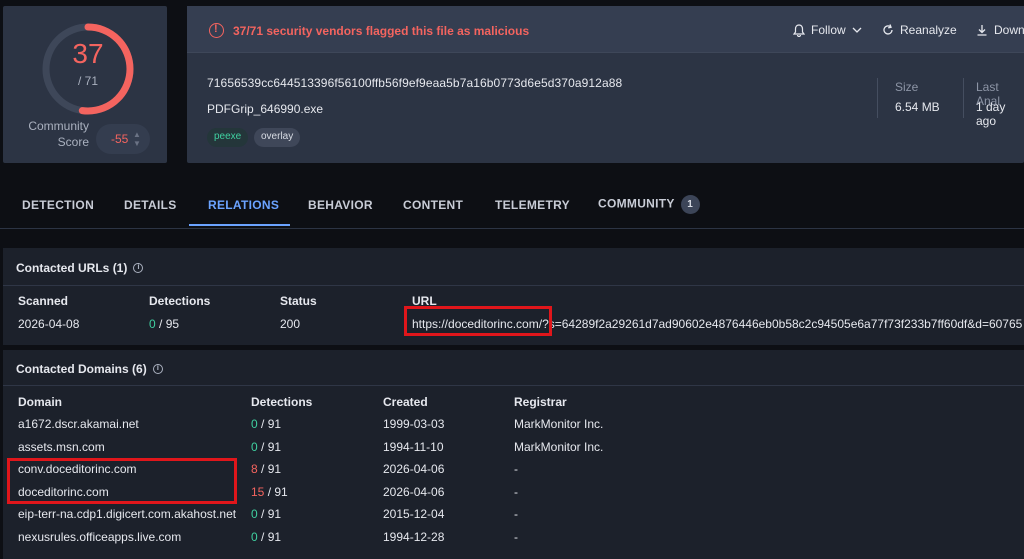 This screenshot has width=1024, height=559. I want to click on domain-link: nexusrules.officeapps.live.com, so click(99, 537).